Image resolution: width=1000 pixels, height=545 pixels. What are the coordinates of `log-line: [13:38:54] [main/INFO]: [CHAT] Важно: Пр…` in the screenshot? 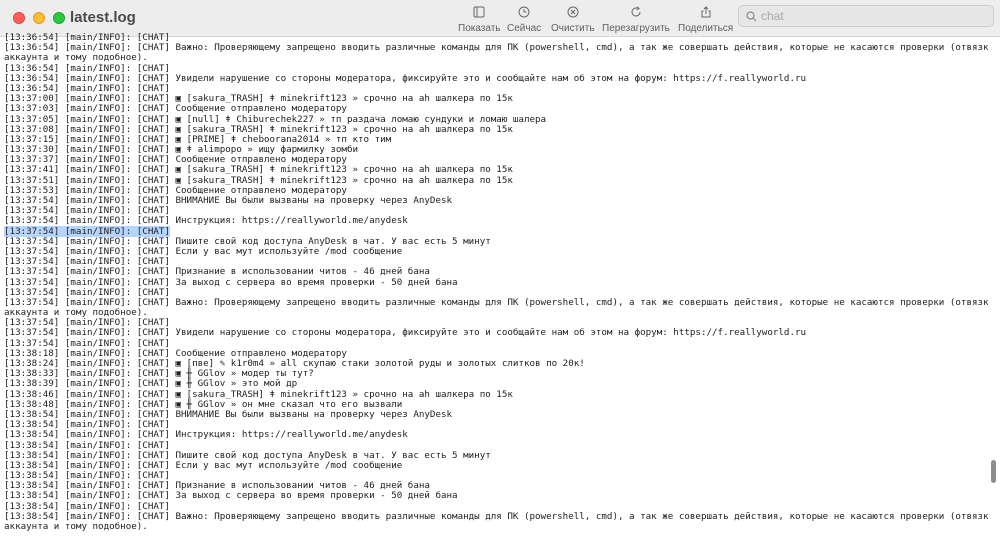 It's located at (496, 516).